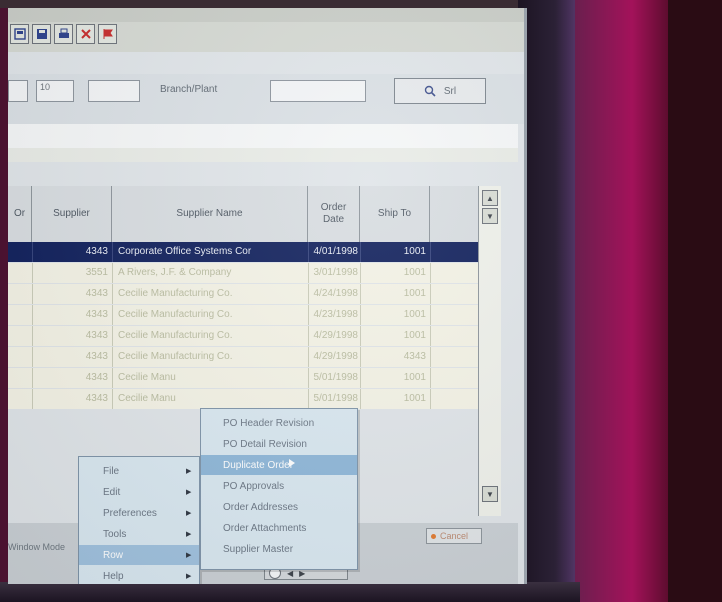  Describe the element at coordinates (266, 15) in the screenshot. I see `title-strip` at that location.